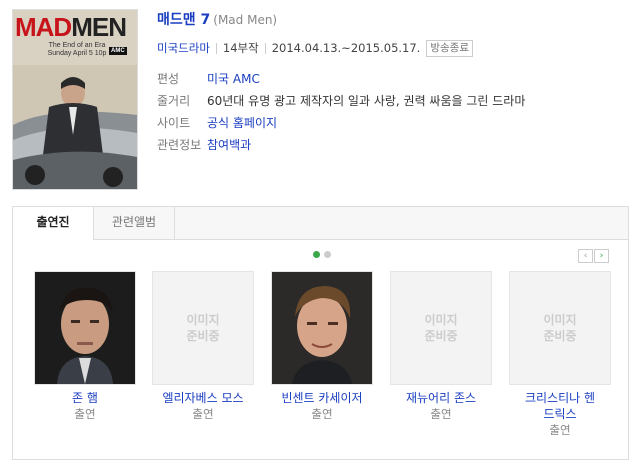 Image resolution: width=634 pixels, height=464 pixels. What do you see at coordinates (203, 398) in the screenshot?
I see `cast-name: 엘리자베스 모스` at bounding box center [203, 398].